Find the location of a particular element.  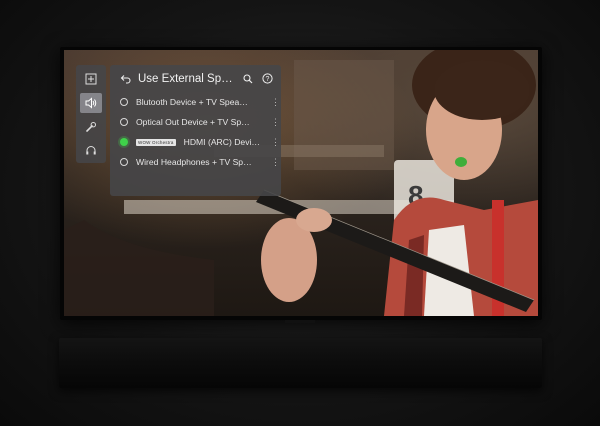

speaker-icon is located at coordinates (91, 103).